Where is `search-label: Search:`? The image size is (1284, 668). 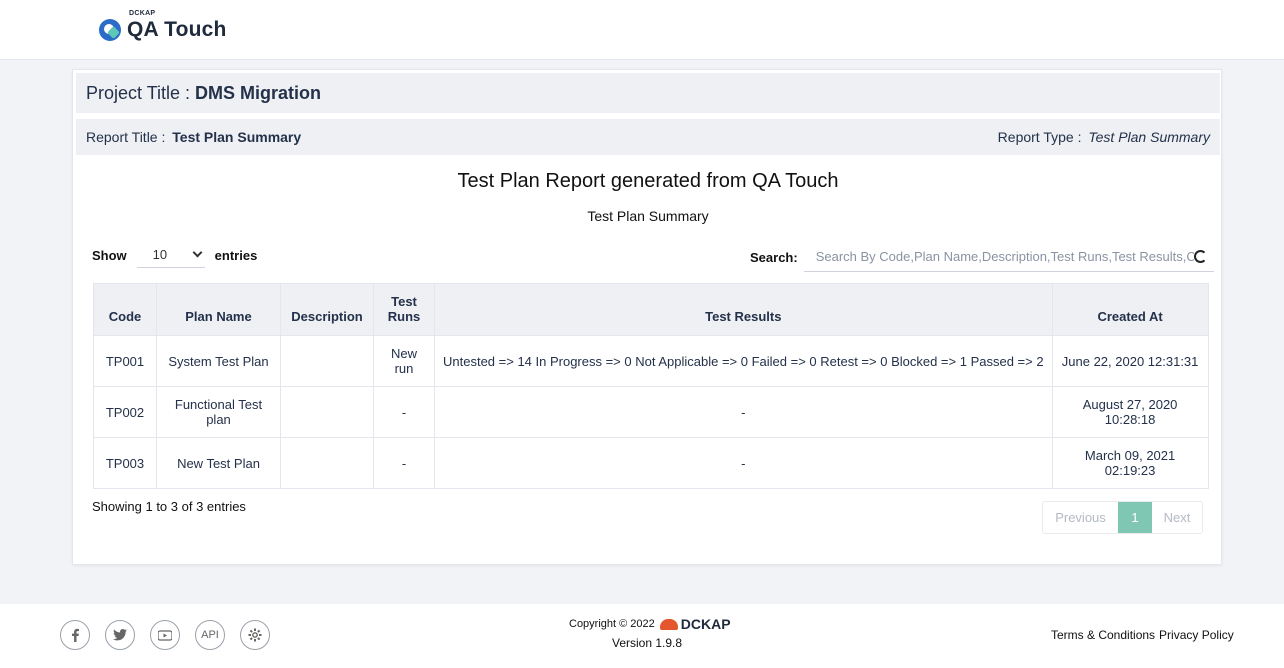 search-label: Search: is located at coordinates (774, 257).